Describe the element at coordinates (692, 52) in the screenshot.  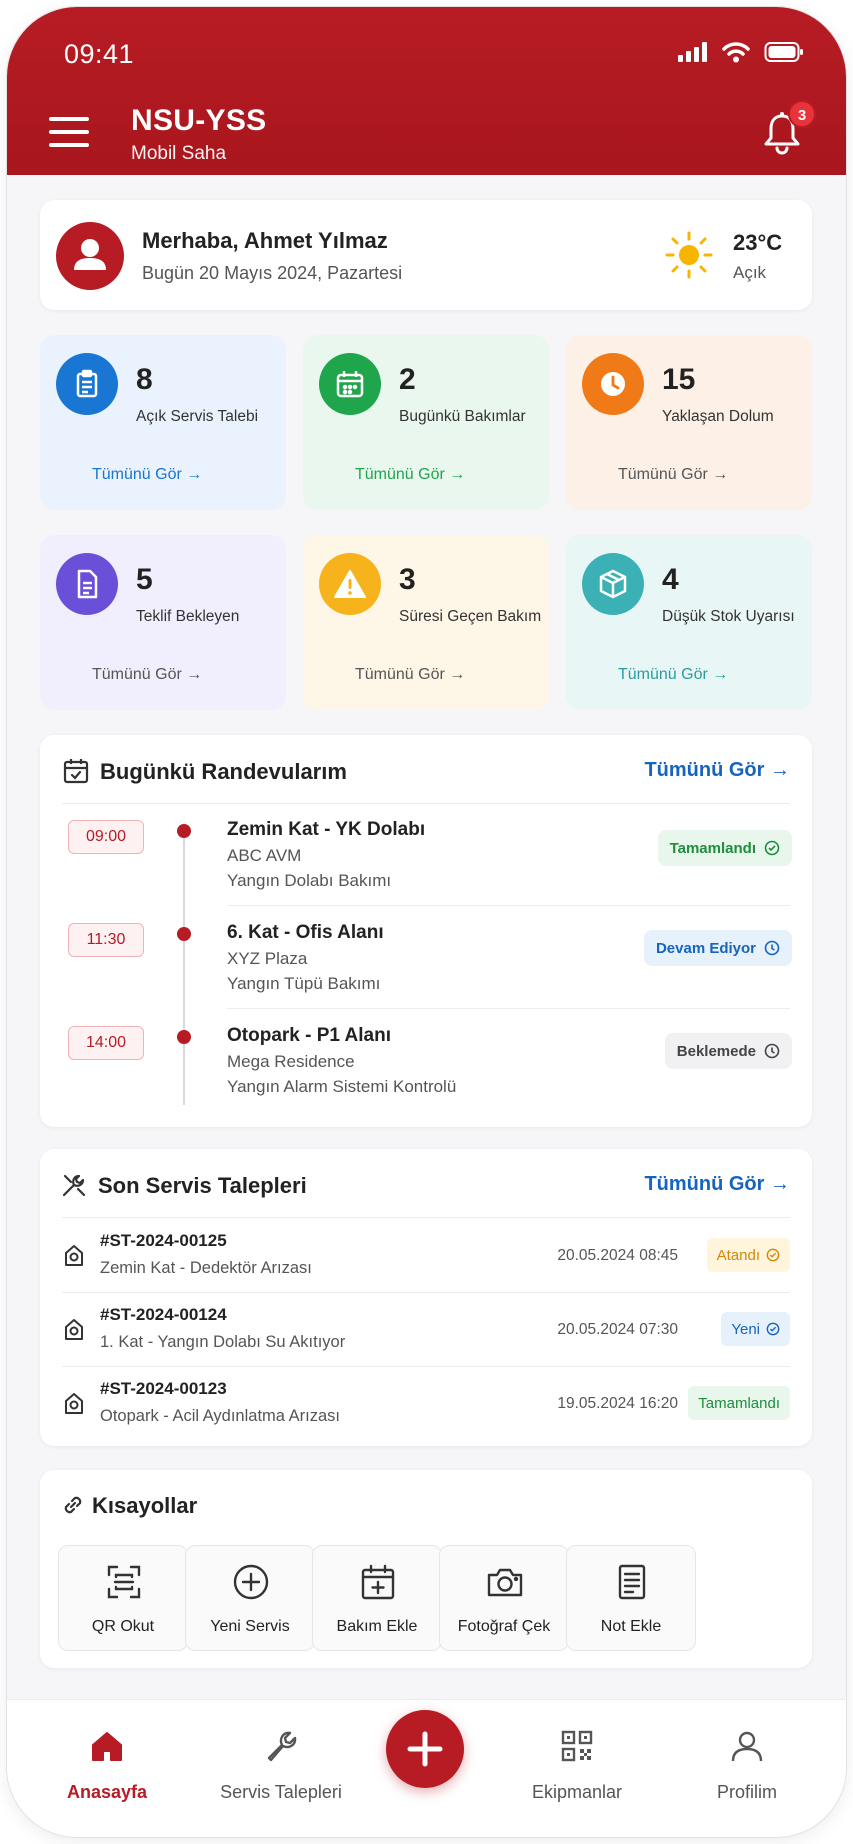
I see `signal-icon` at that location.